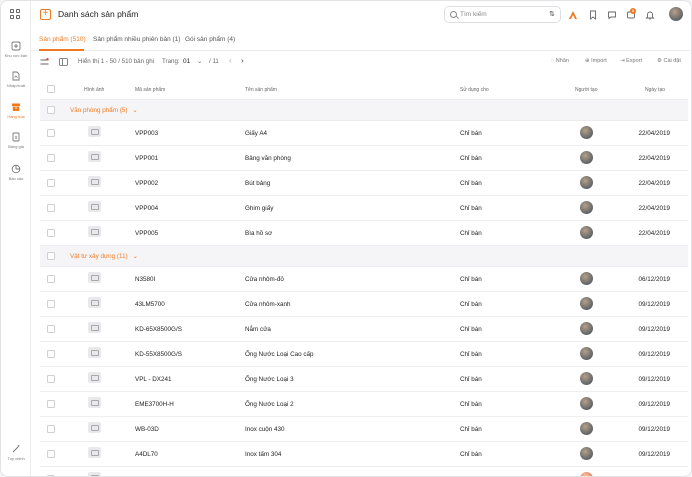 This screenshot has width=692, height=477. What do you see at coordinates (364, 454) in the screenshot?
I see `table-row: A4DL70 Inox tấm 304 Chỉ bán 09/12/2019` at bounding box center [364, 454].